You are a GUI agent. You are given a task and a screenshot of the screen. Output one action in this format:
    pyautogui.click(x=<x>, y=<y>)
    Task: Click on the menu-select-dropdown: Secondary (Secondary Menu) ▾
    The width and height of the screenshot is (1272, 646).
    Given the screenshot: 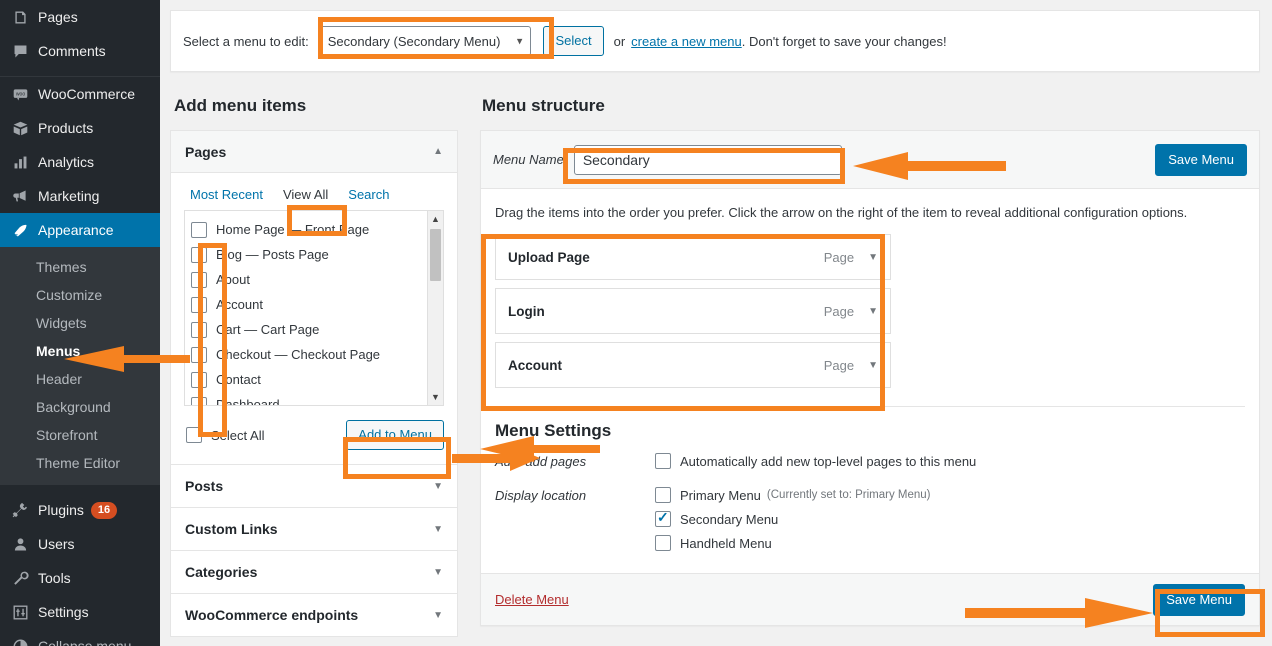 What is the action you would take?
    pyautogui.click(x=425, y=41)
    